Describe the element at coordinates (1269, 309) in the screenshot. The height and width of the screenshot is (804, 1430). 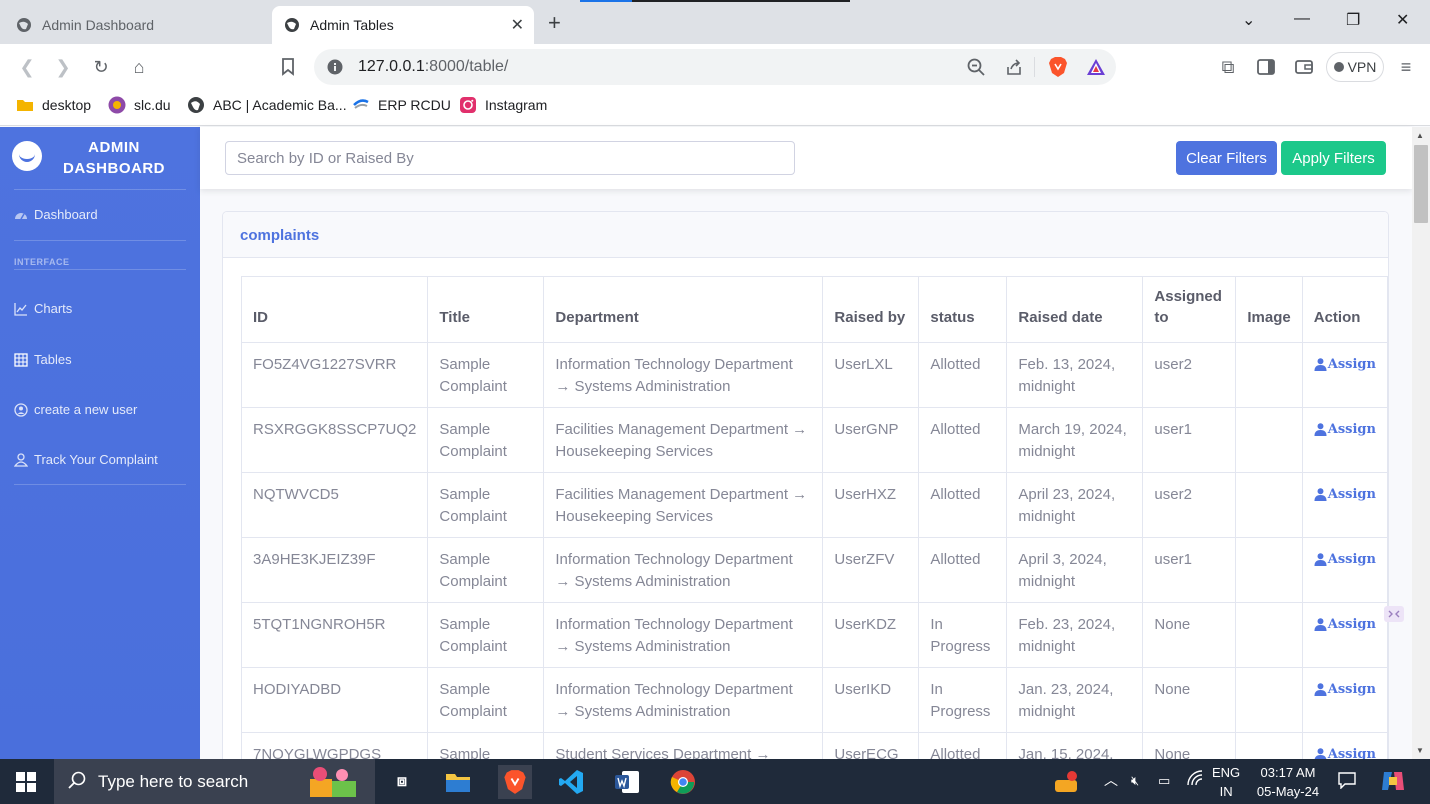
I see `column-header-image: Image` at that location.